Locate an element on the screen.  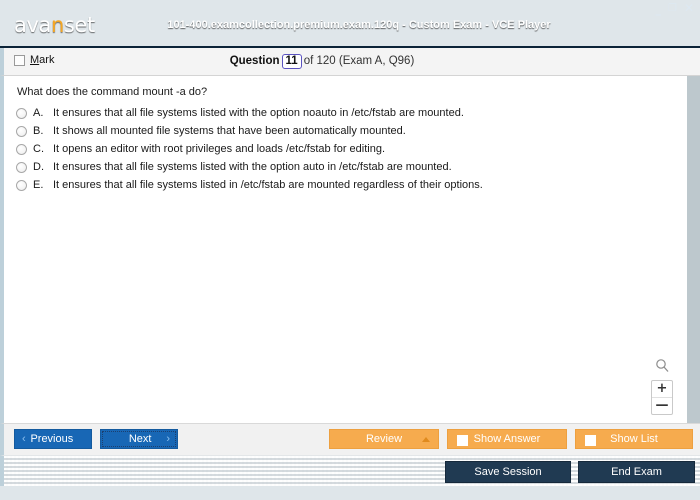
show-list-checkbox-icon is located at coordinates (590, 440).